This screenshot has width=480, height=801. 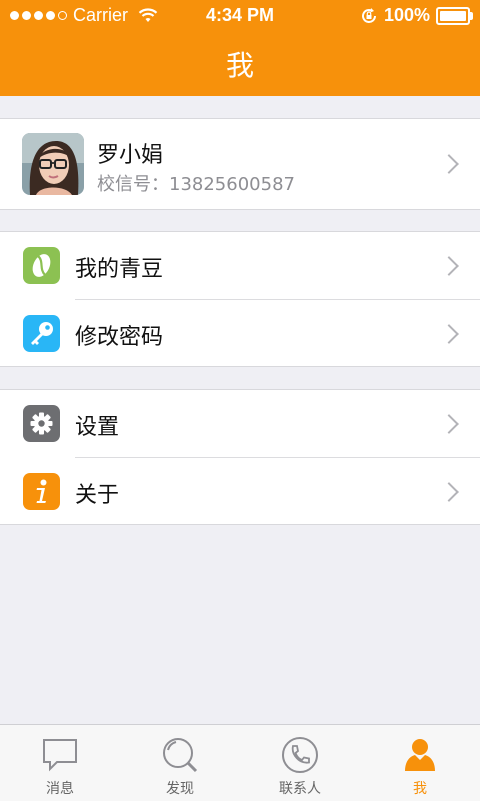 I want to click on search-icon, so click(x=180, y=755).